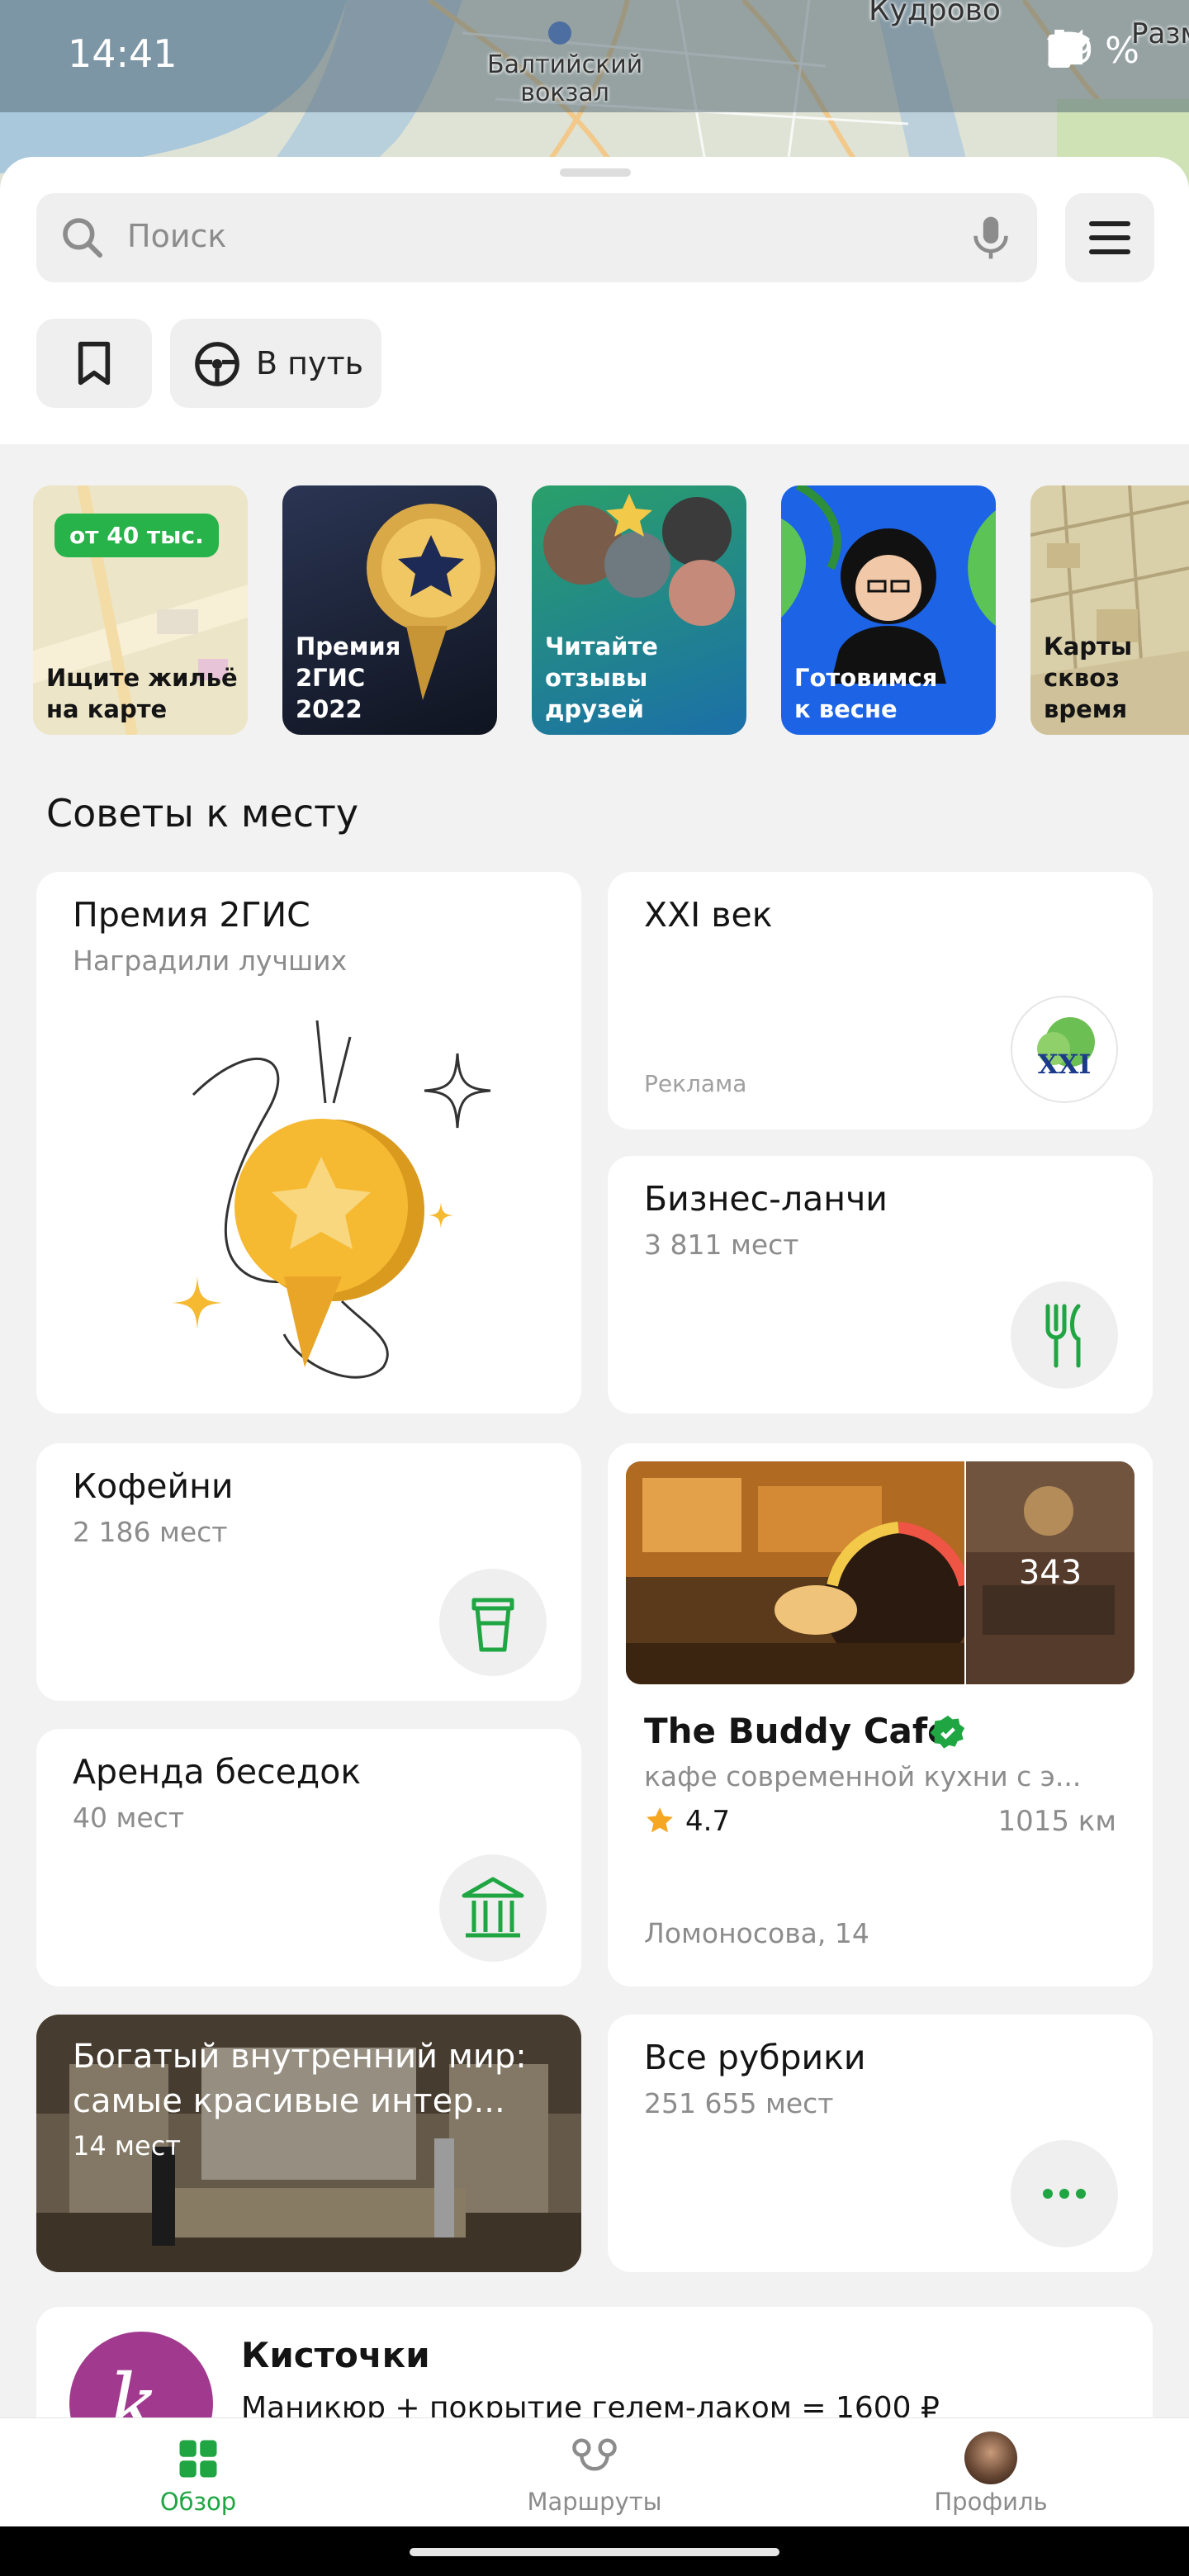 Image resolution: width=1189 pixels, height=2576 pixels. I want to click on gazebo-icon, so click(493, 1907).